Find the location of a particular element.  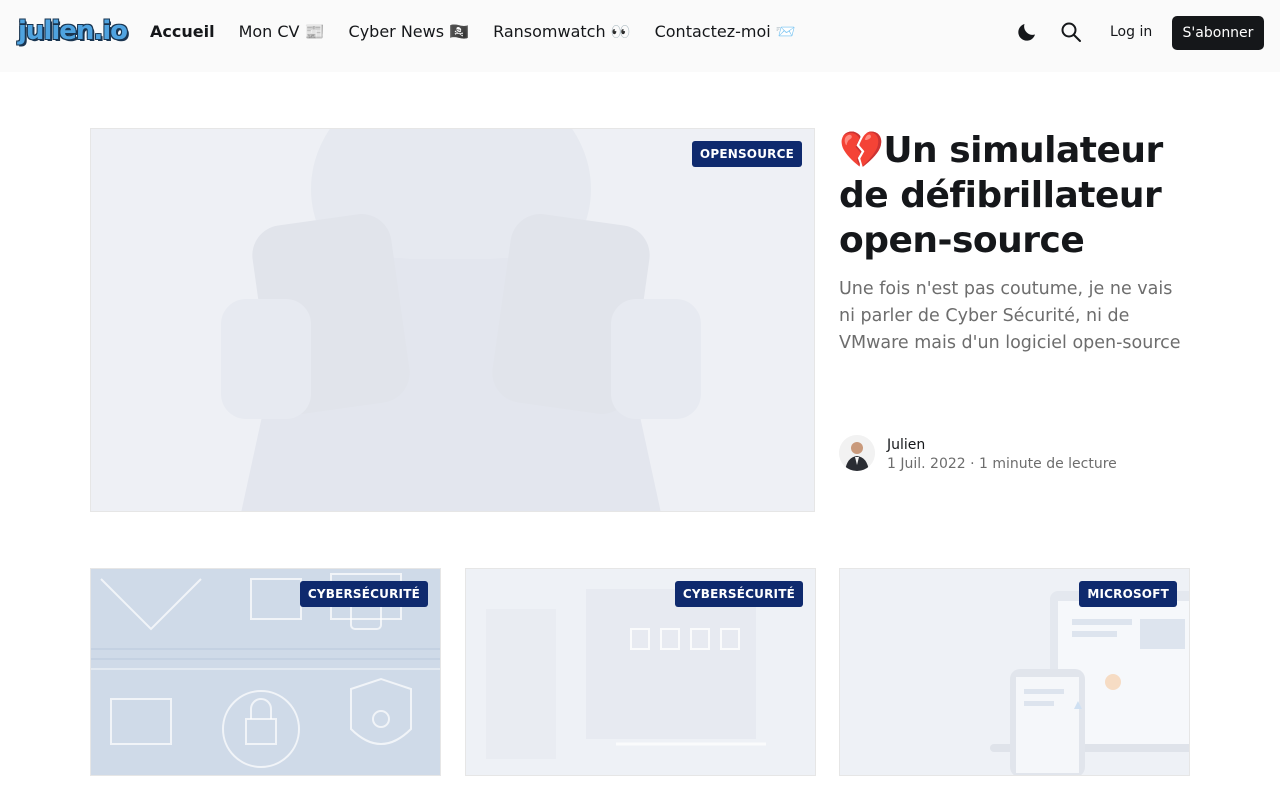

author-avatar is located at coordinates (857, 453).